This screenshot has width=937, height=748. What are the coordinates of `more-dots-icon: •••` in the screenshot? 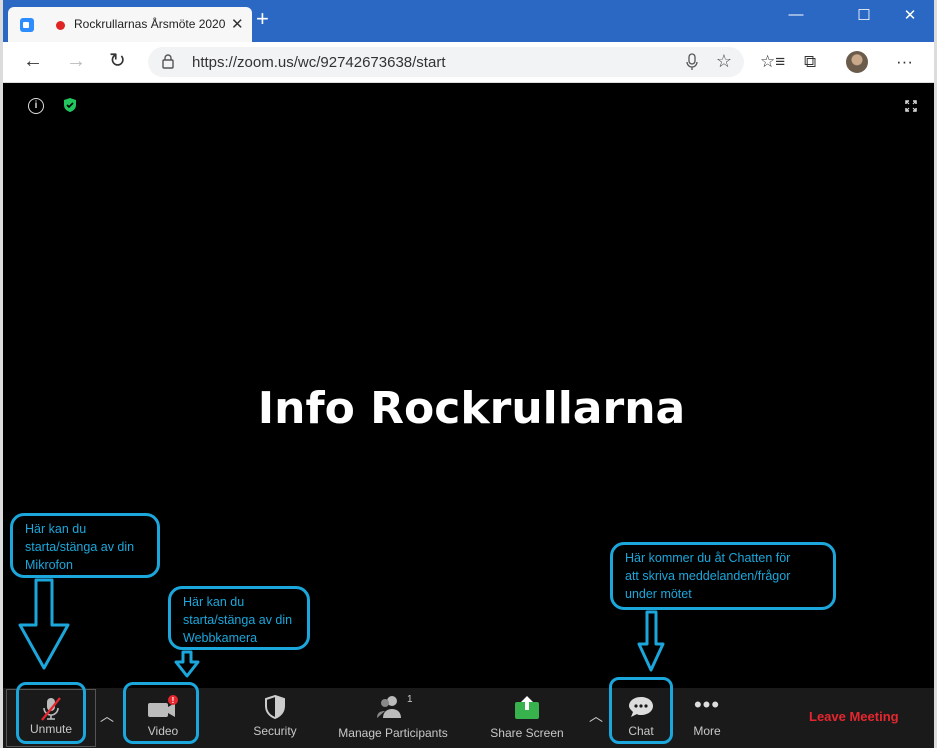 It's located at (707, 704).